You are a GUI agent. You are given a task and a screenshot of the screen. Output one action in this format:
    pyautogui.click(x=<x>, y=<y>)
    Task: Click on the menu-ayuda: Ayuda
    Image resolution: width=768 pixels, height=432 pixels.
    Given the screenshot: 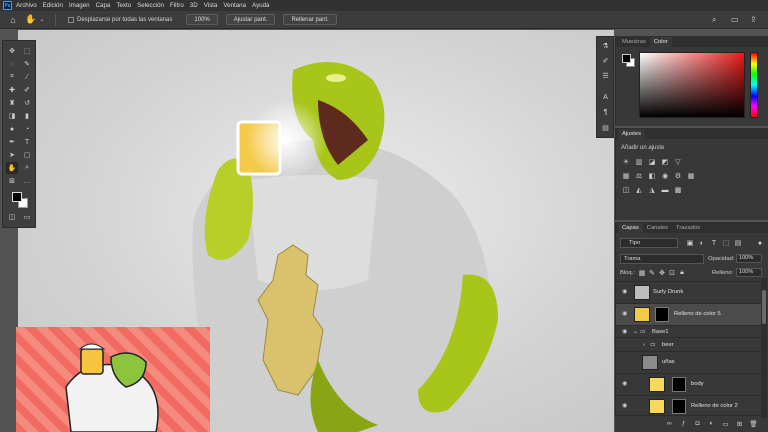 What is the action you would take?
    pyautogui.click(x=260, y=5)
    